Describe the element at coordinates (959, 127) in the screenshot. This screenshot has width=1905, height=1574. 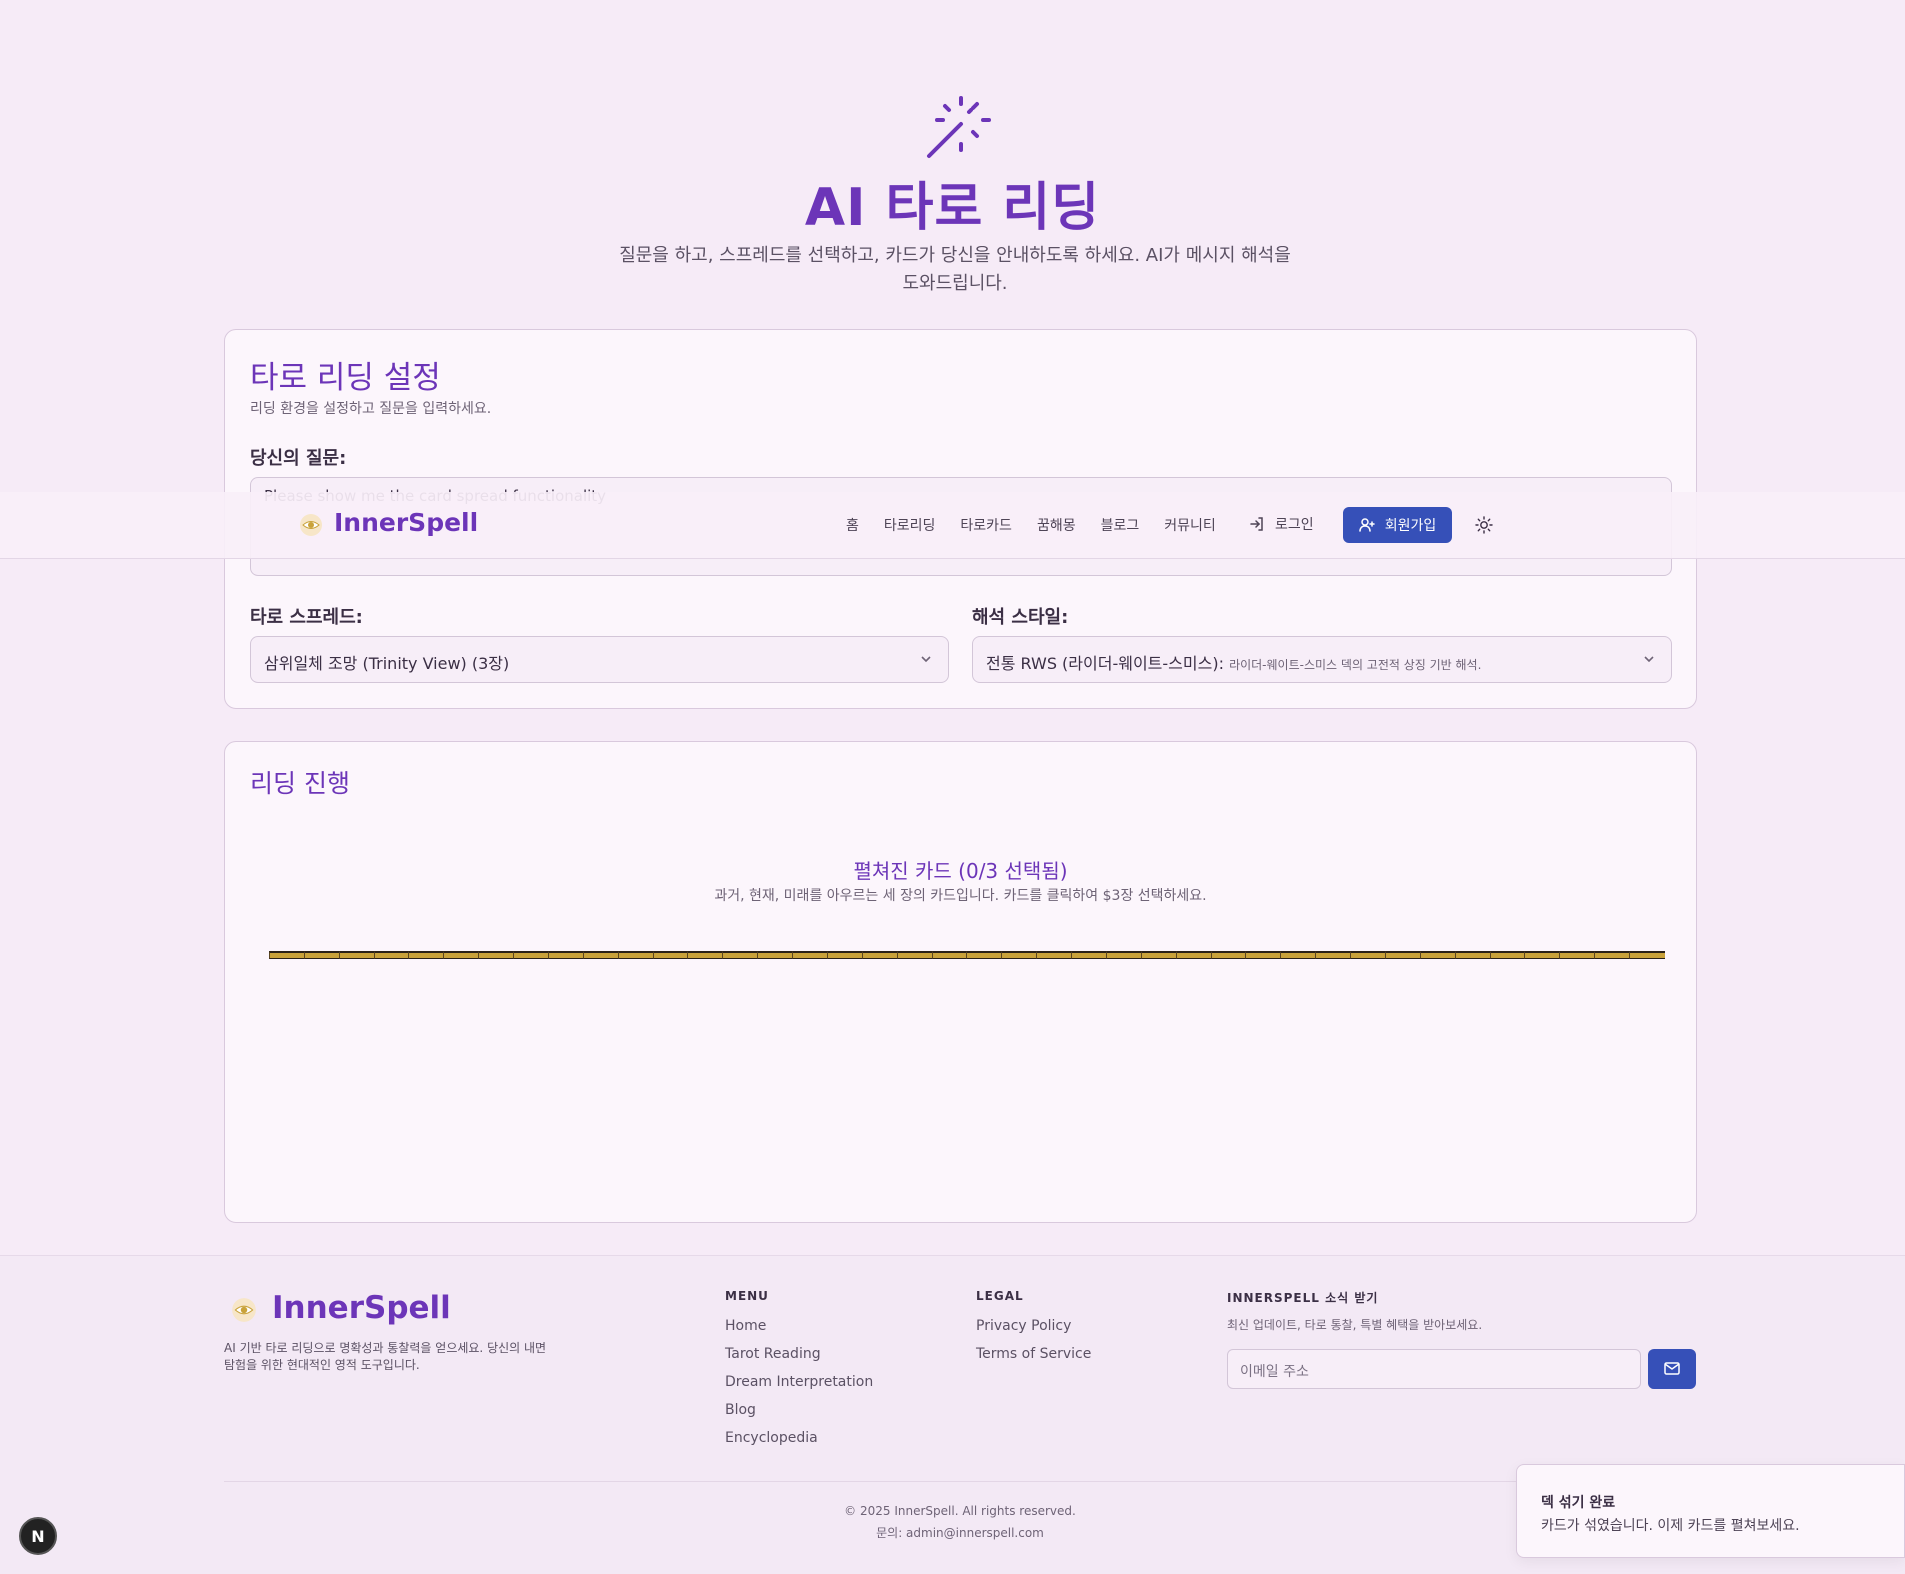
I see `magic-wand-icon` at that location.